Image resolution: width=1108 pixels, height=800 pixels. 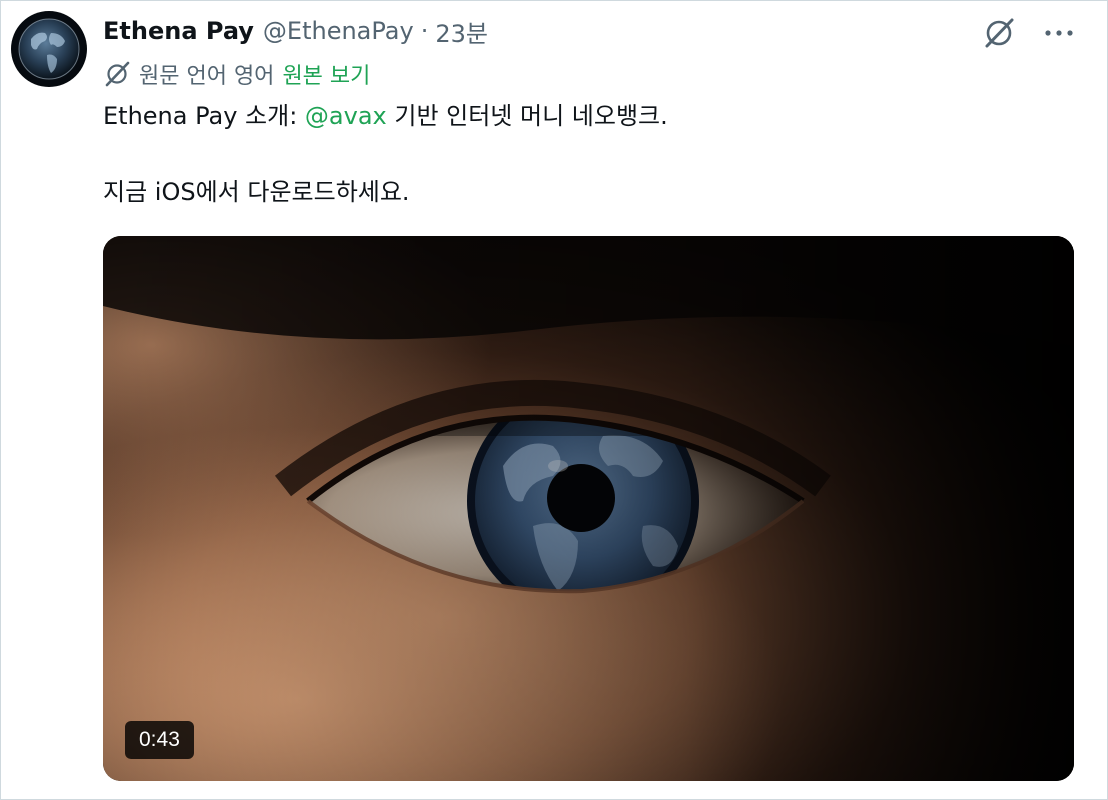 I want to click on text-suffix: 기반 인터넷 머니 네오뱅크., so click(x=527, y=116).